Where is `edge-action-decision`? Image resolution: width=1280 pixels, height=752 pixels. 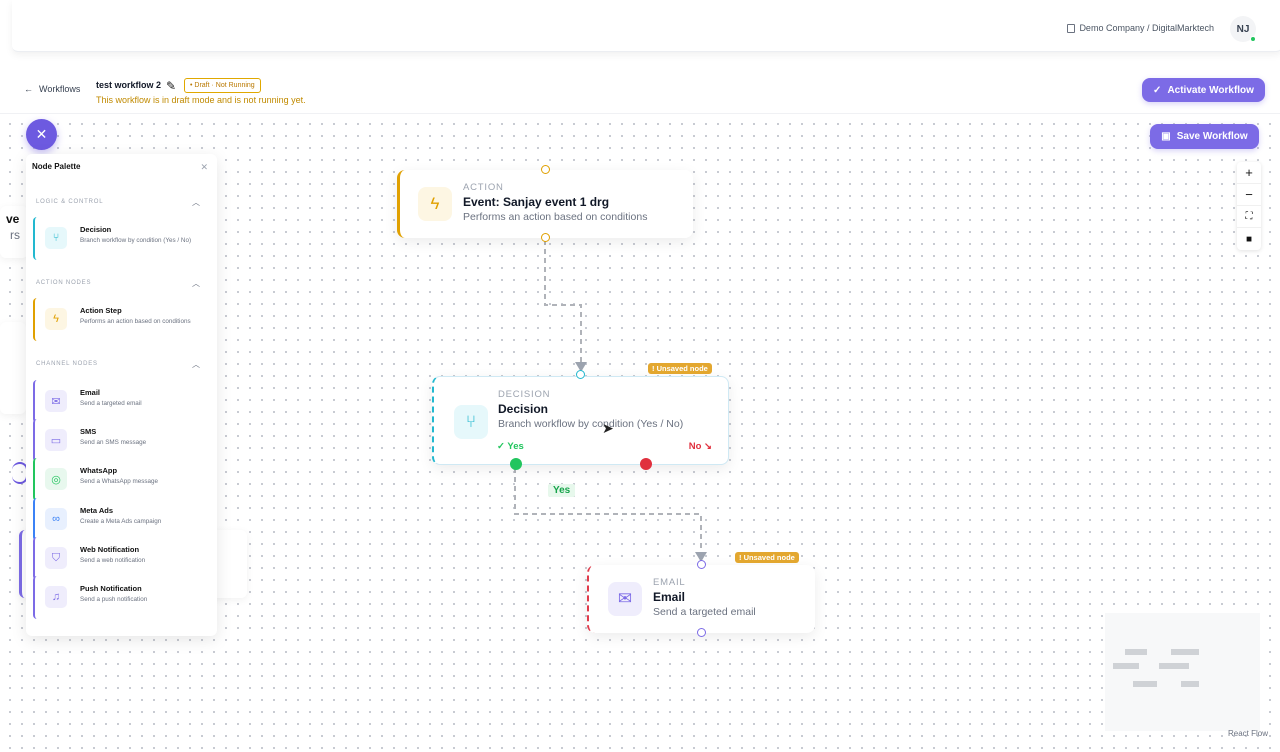 edge-action-decision is located at coordinates (563, 304).